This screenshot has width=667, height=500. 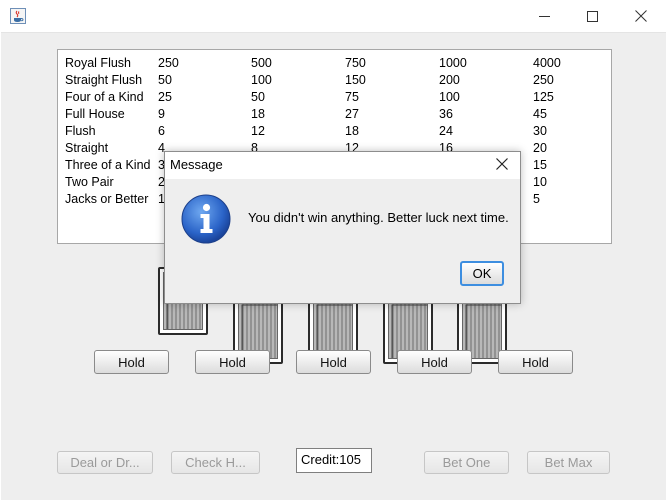 I want to click on java-cup-icon, so click(x=18, y=16).